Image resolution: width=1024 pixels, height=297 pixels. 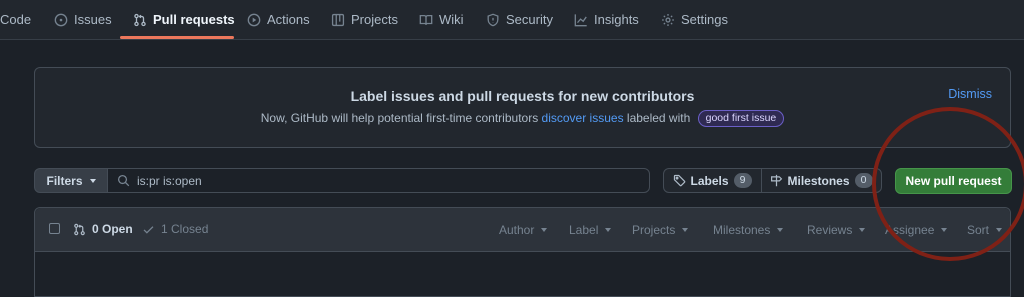 I want to click on sort-filter: Sort, so click(x=985, y=230).